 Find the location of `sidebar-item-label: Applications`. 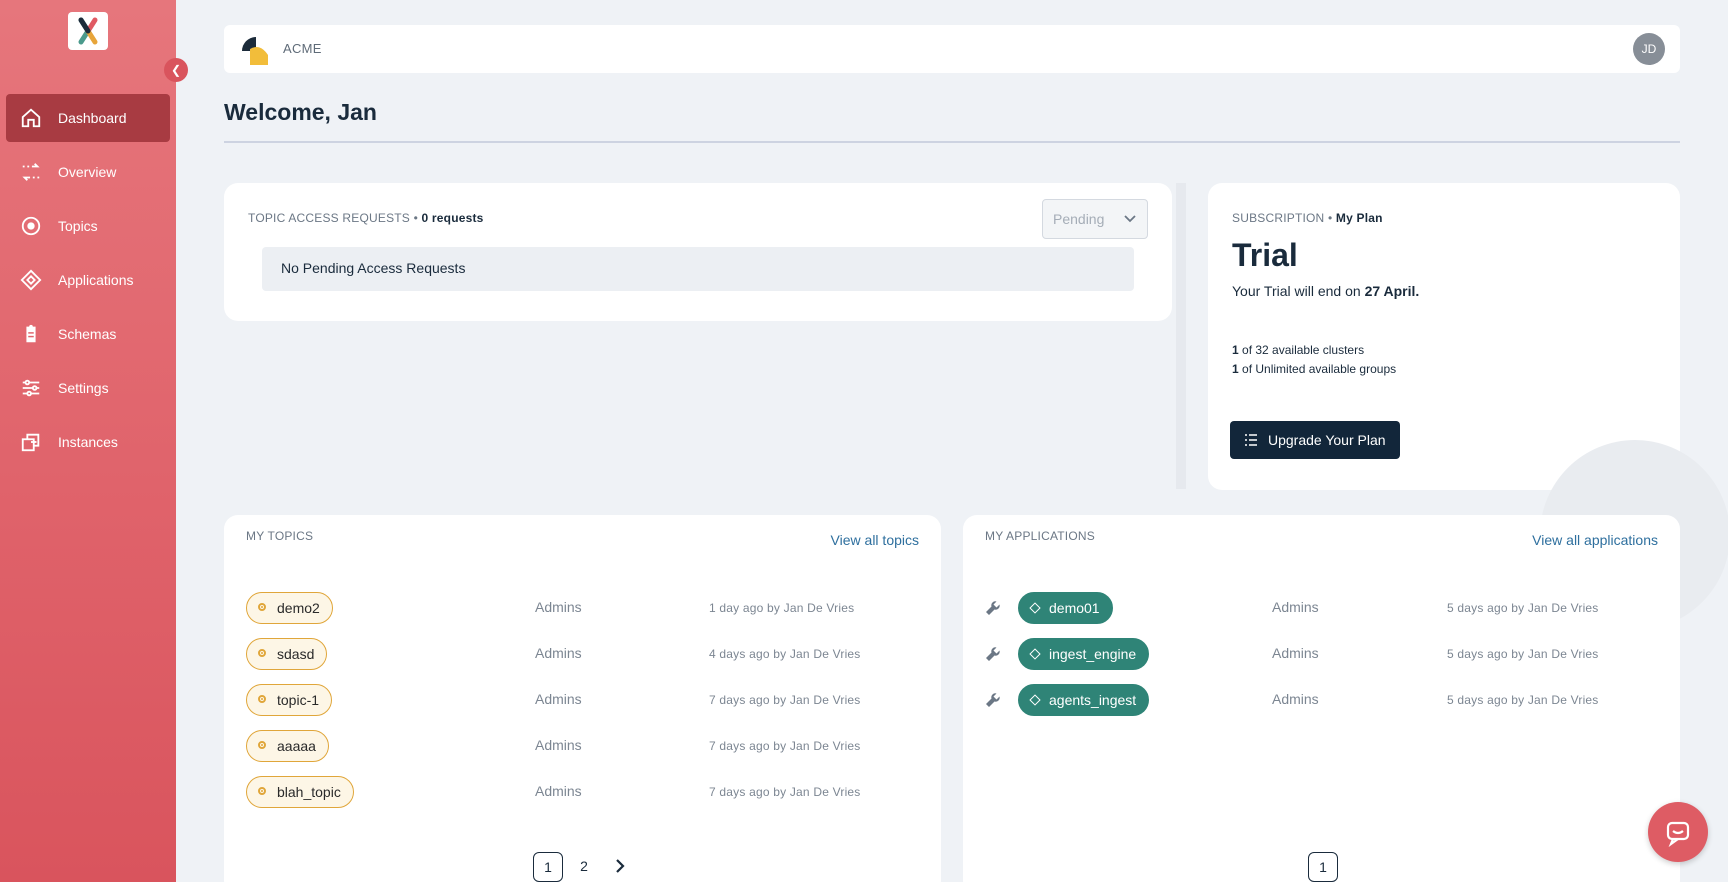

sidebar-item-label: Applications is located at coordinates (96, 280).